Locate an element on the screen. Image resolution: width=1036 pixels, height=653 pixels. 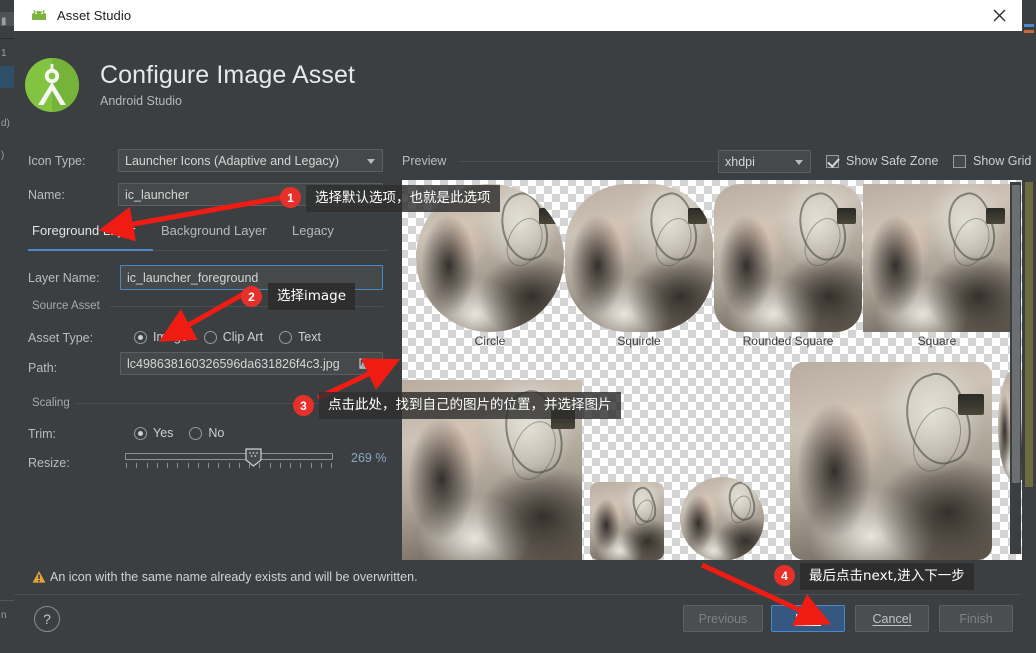
previous-button-label: Previous is located at coordinates (723, 618).